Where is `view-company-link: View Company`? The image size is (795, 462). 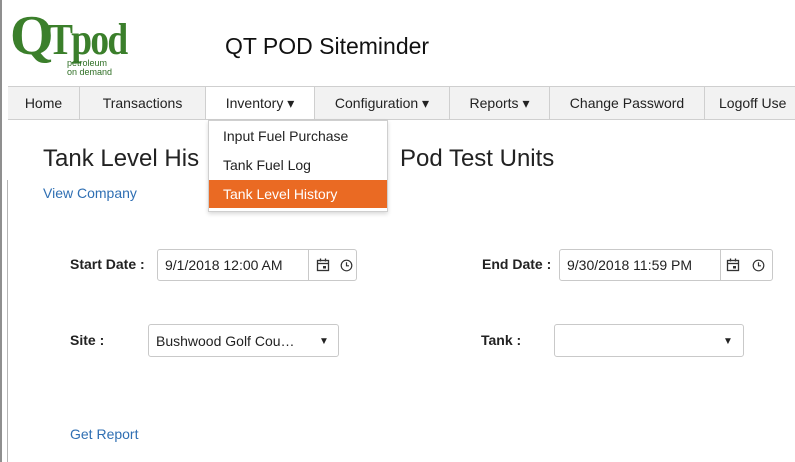
view-company-link: View Company is located at coordinates (90, 193).